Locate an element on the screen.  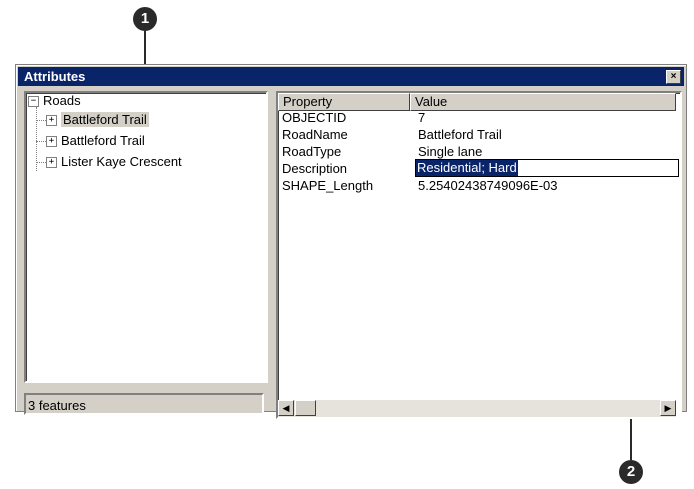
tree-node-feature: + Lister Kaye Crescent is located at coordinates (114, 162).